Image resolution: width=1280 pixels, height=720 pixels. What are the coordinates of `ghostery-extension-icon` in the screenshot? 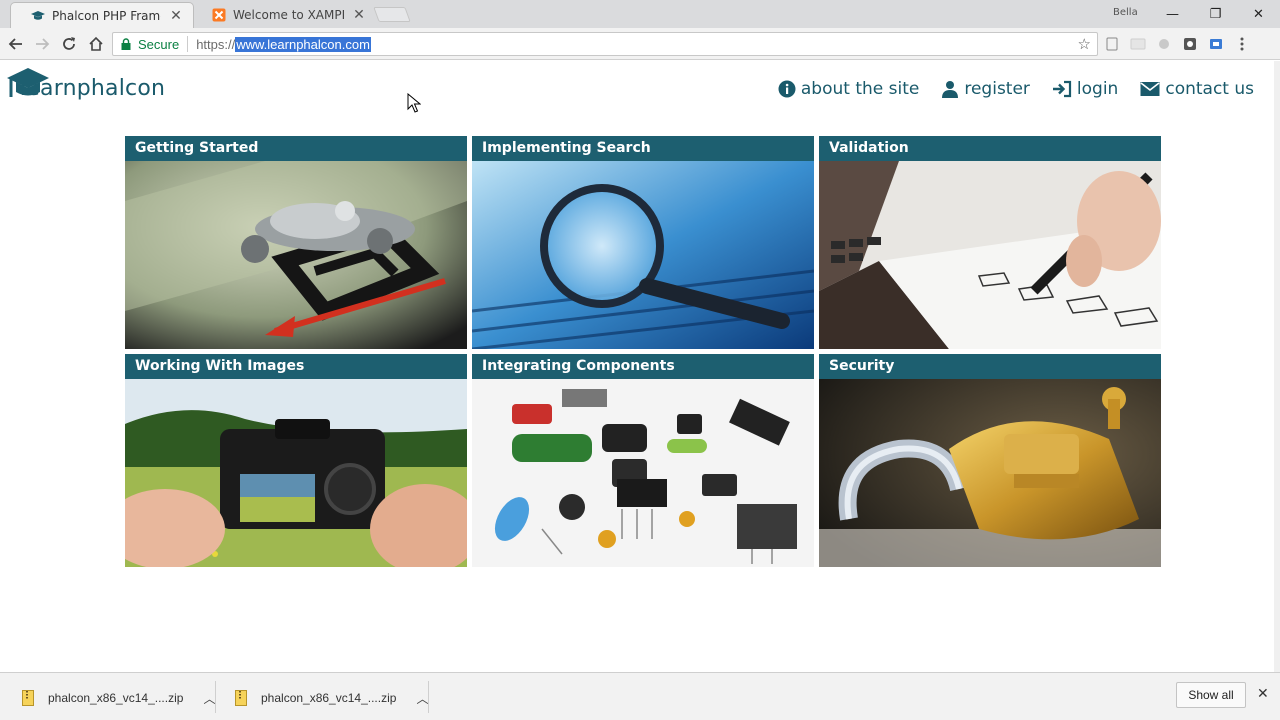 It's located at (1190, 44).